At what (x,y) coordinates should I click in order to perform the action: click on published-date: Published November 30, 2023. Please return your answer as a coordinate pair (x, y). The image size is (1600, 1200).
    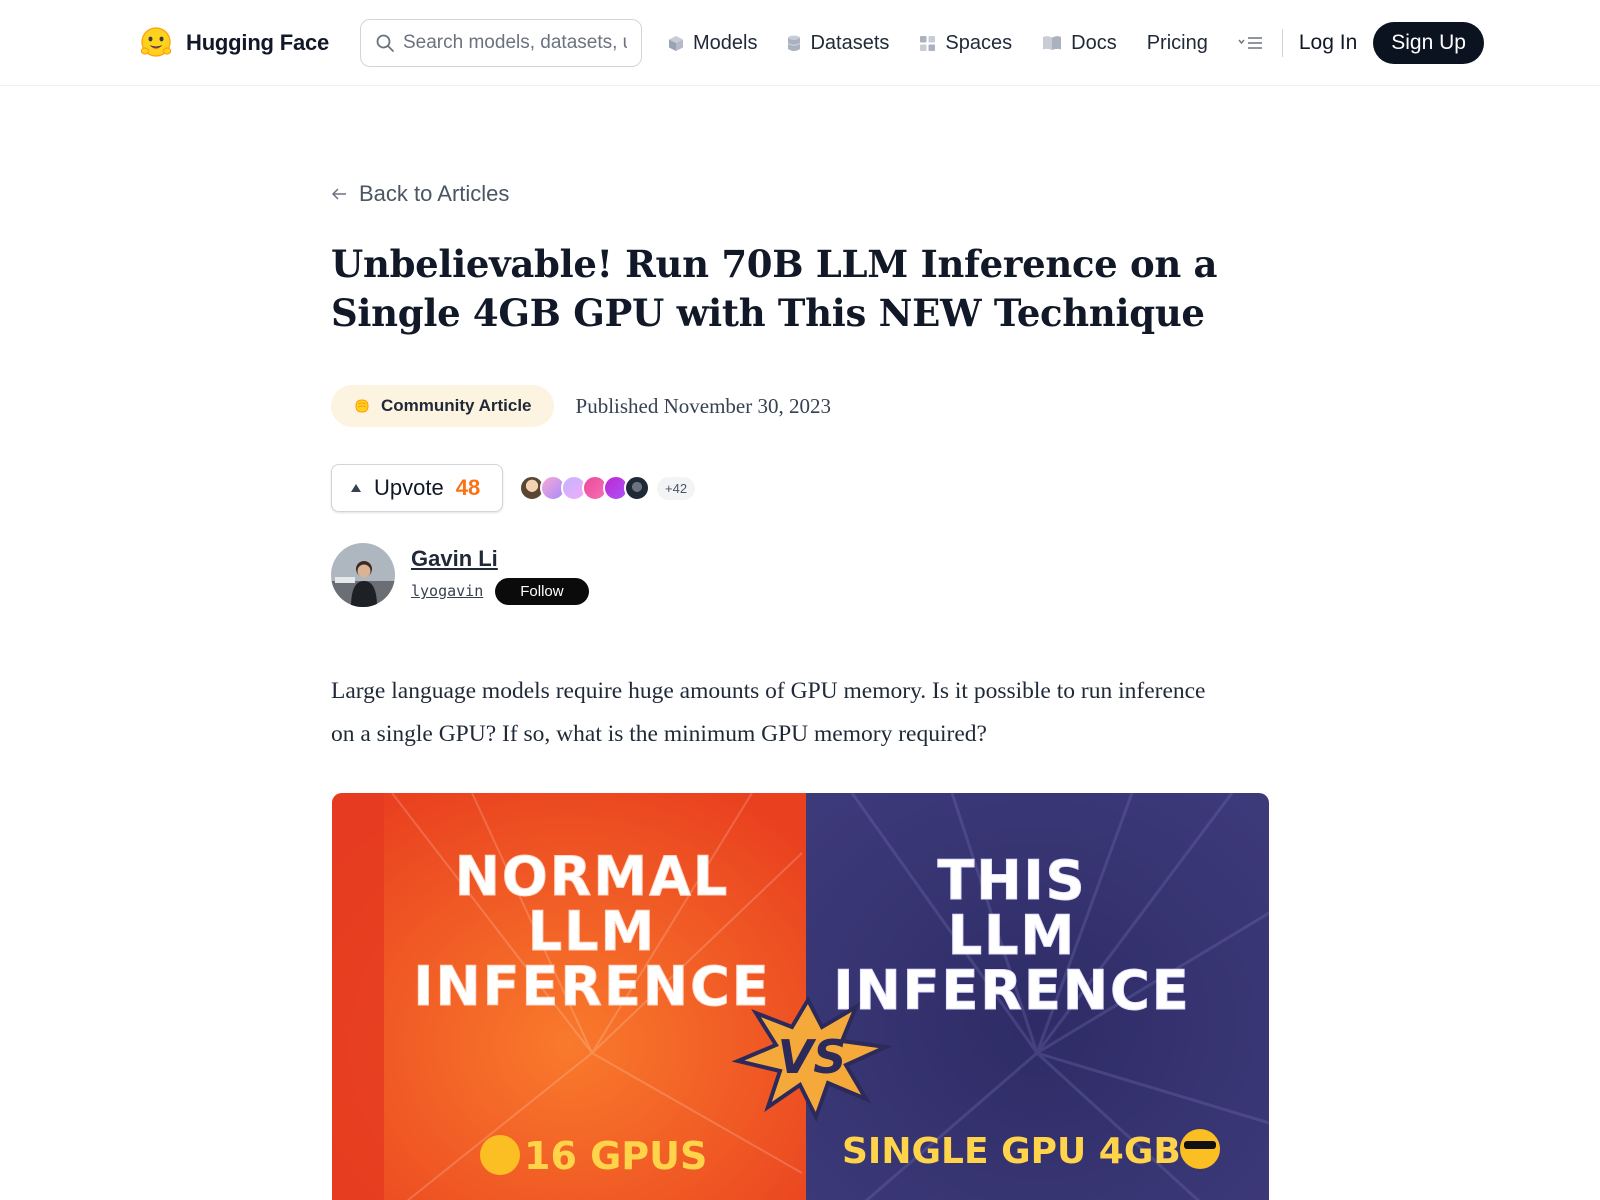
    Looking at the image, I should click on (703, 405).